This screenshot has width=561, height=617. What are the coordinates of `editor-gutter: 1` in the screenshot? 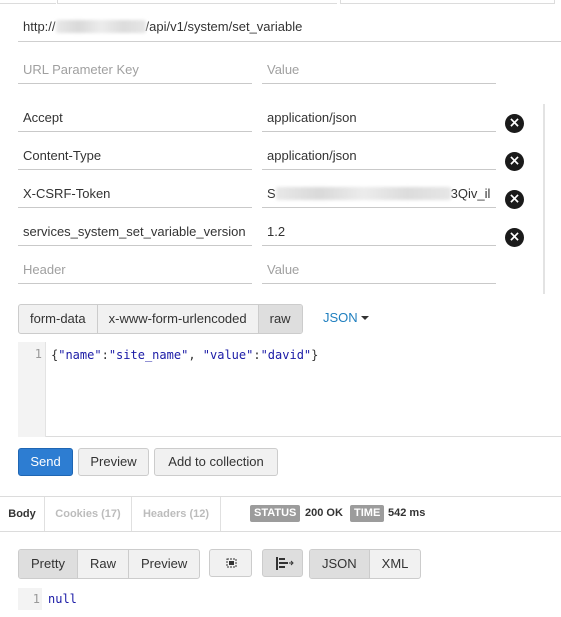 It's located at (32, 389).